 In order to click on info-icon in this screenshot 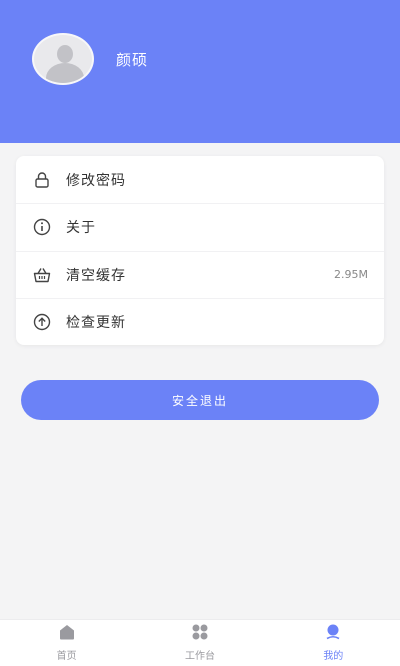, I will do `click(42, 227)`.